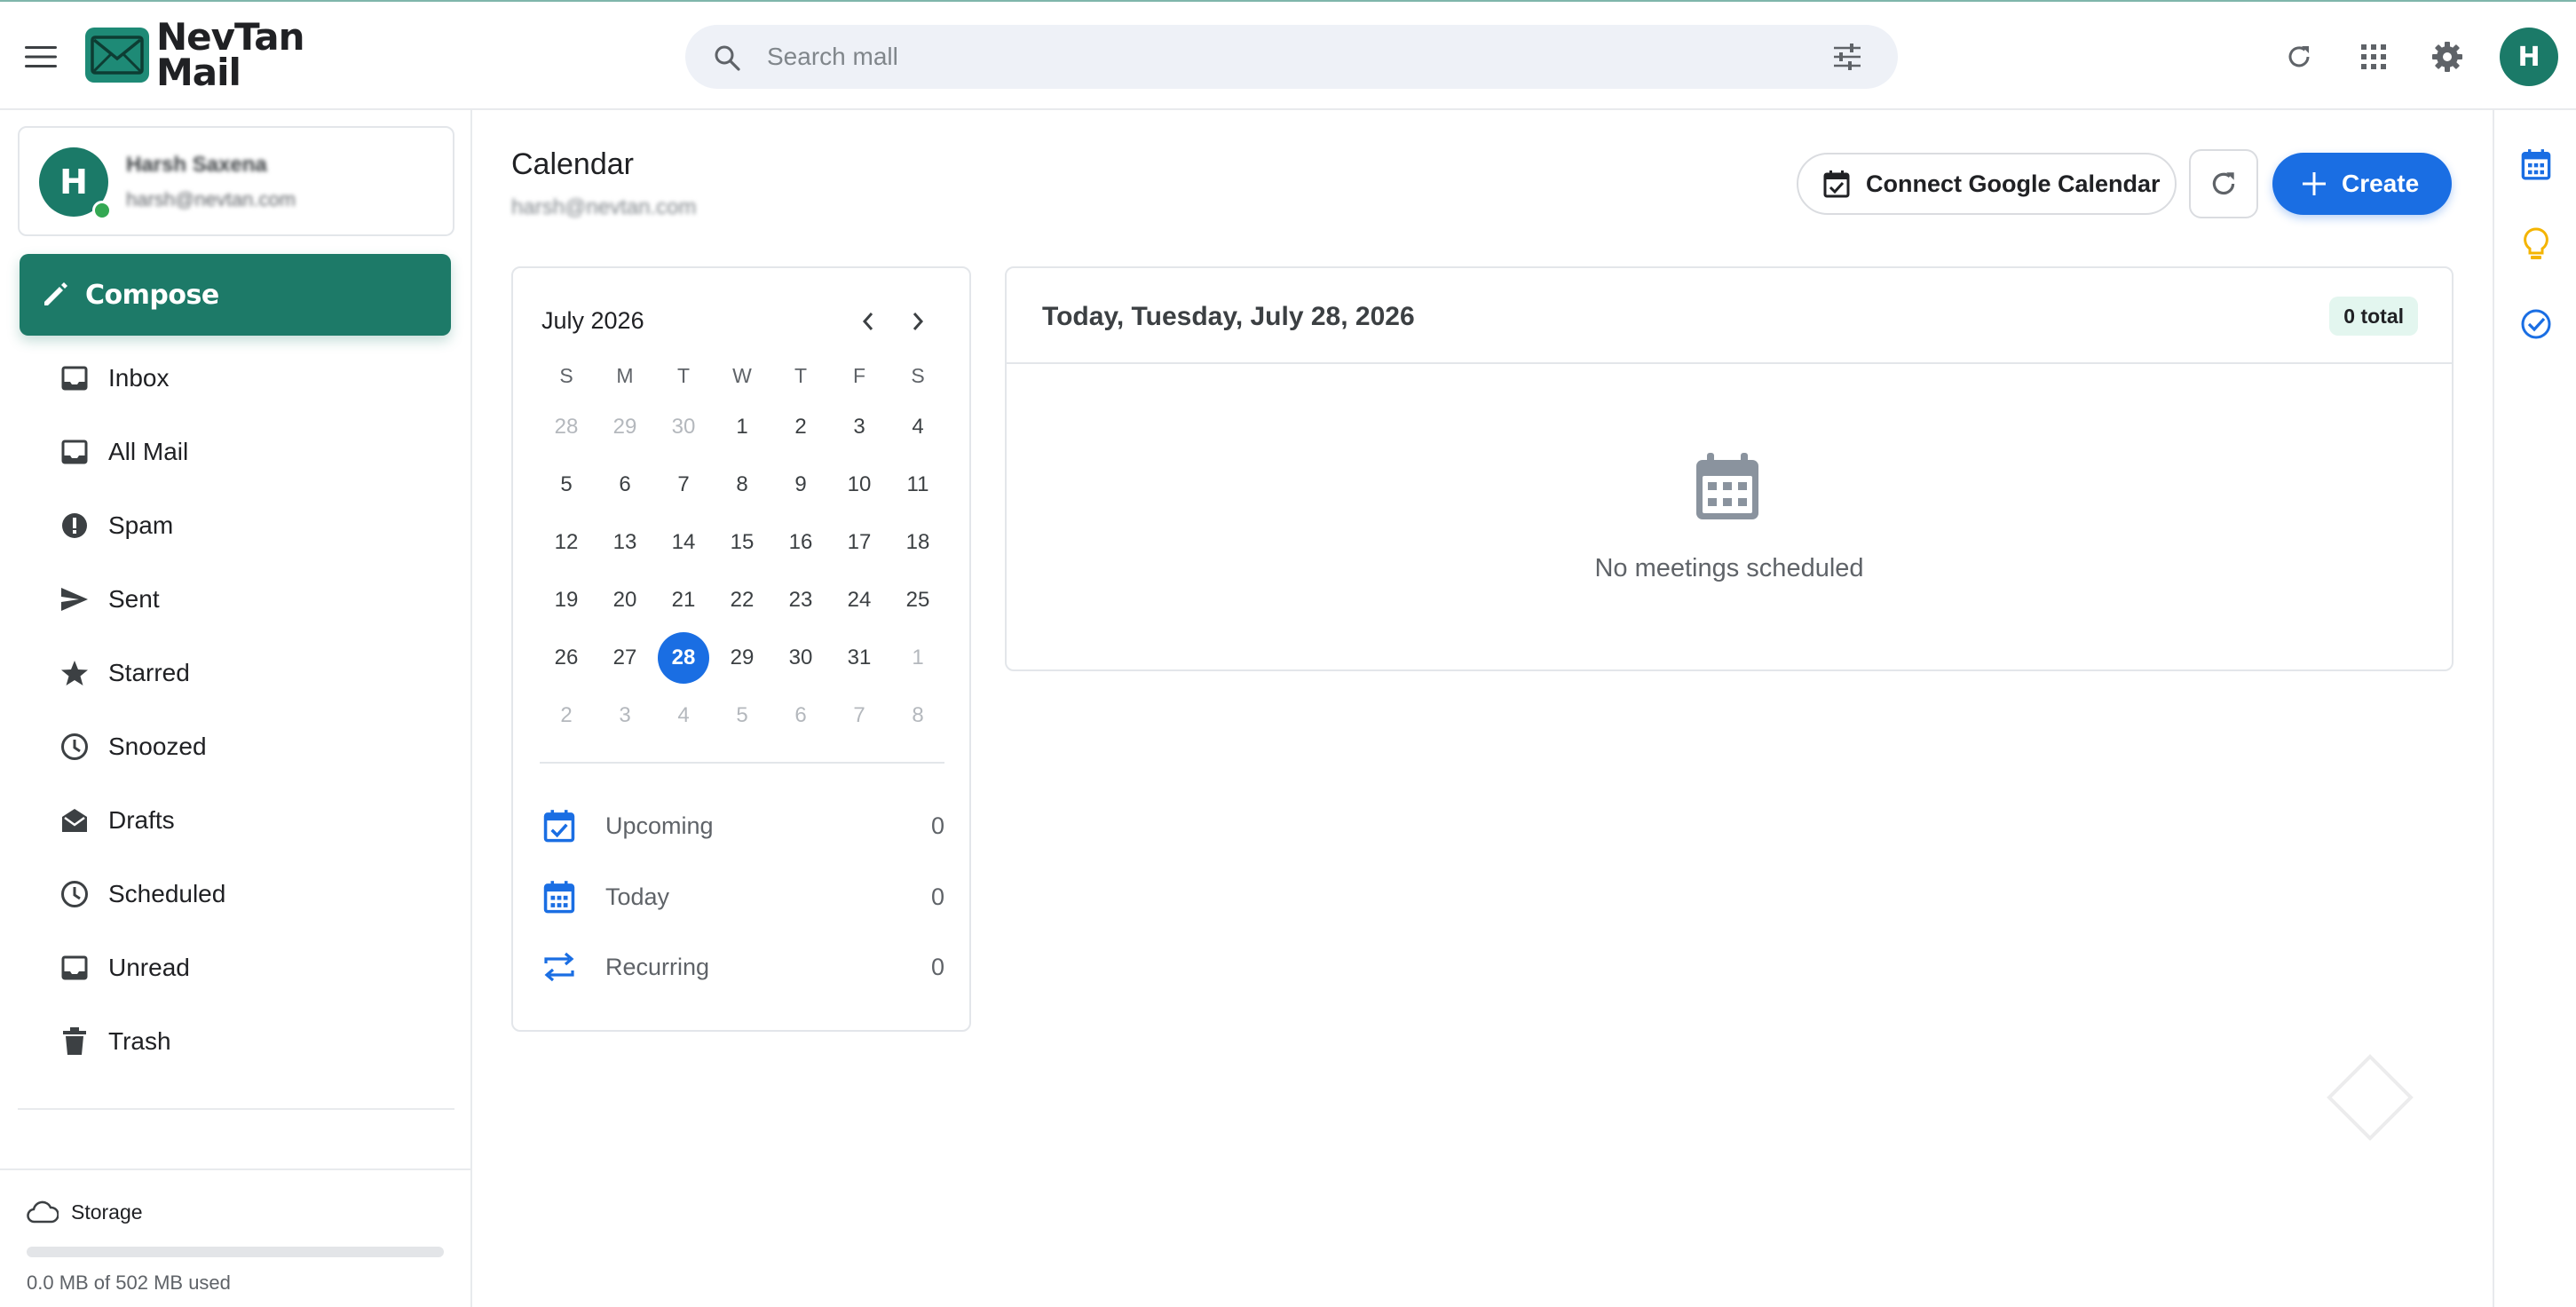 Image resolution: width=2576 pixels, height=1307 pixels. What do you see at coordinates (559, 826) in the screenshot?
I see `calendar-check-icon` at bounding box center [559, 826].